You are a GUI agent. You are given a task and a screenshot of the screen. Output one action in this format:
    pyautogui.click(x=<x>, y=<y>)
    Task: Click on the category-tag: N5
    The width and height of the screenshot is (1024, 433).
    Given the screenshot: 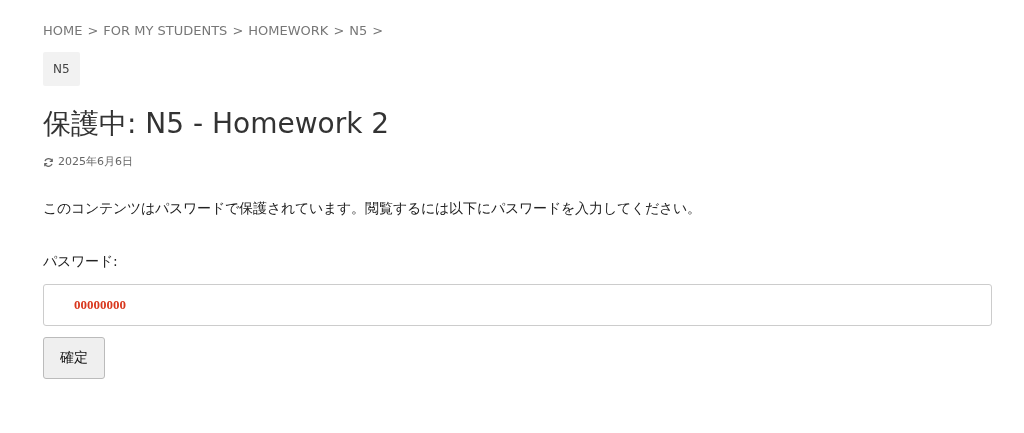 What is the action you would take?
    pyautogui.click(x=61, y=69)
    